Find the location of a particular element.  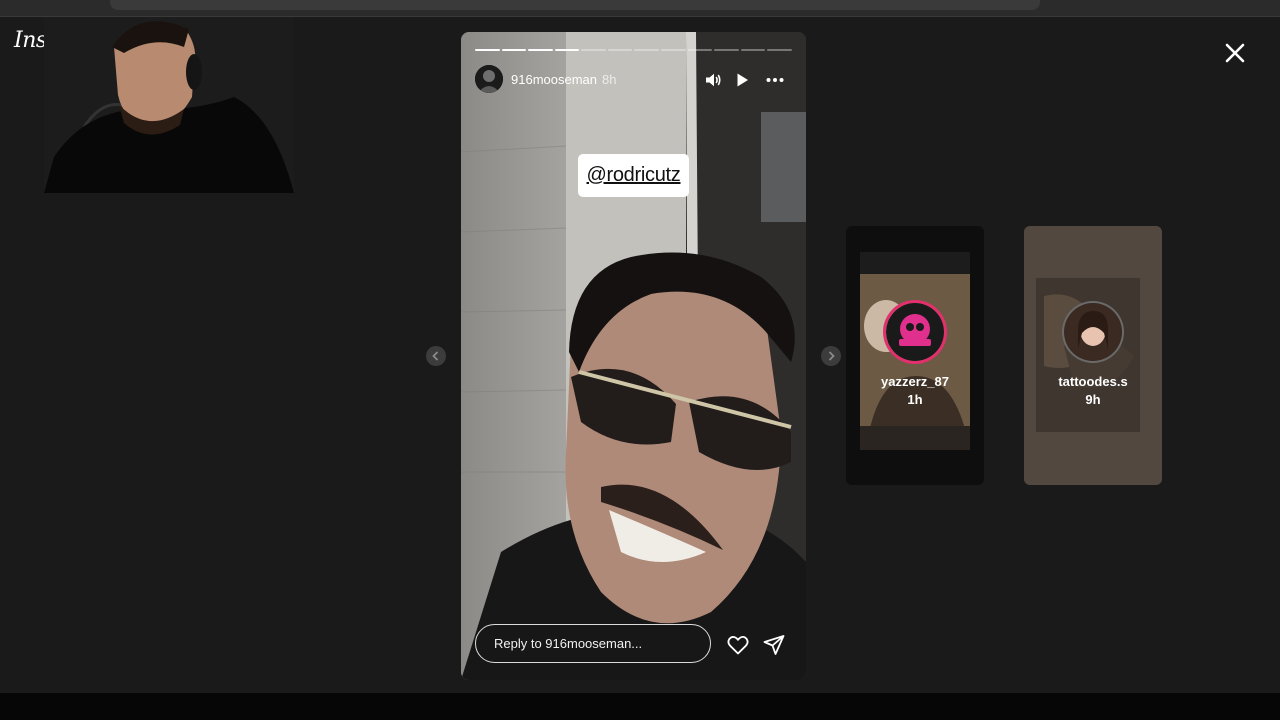

chevron-left-icon is located at coordinates (435, 356).